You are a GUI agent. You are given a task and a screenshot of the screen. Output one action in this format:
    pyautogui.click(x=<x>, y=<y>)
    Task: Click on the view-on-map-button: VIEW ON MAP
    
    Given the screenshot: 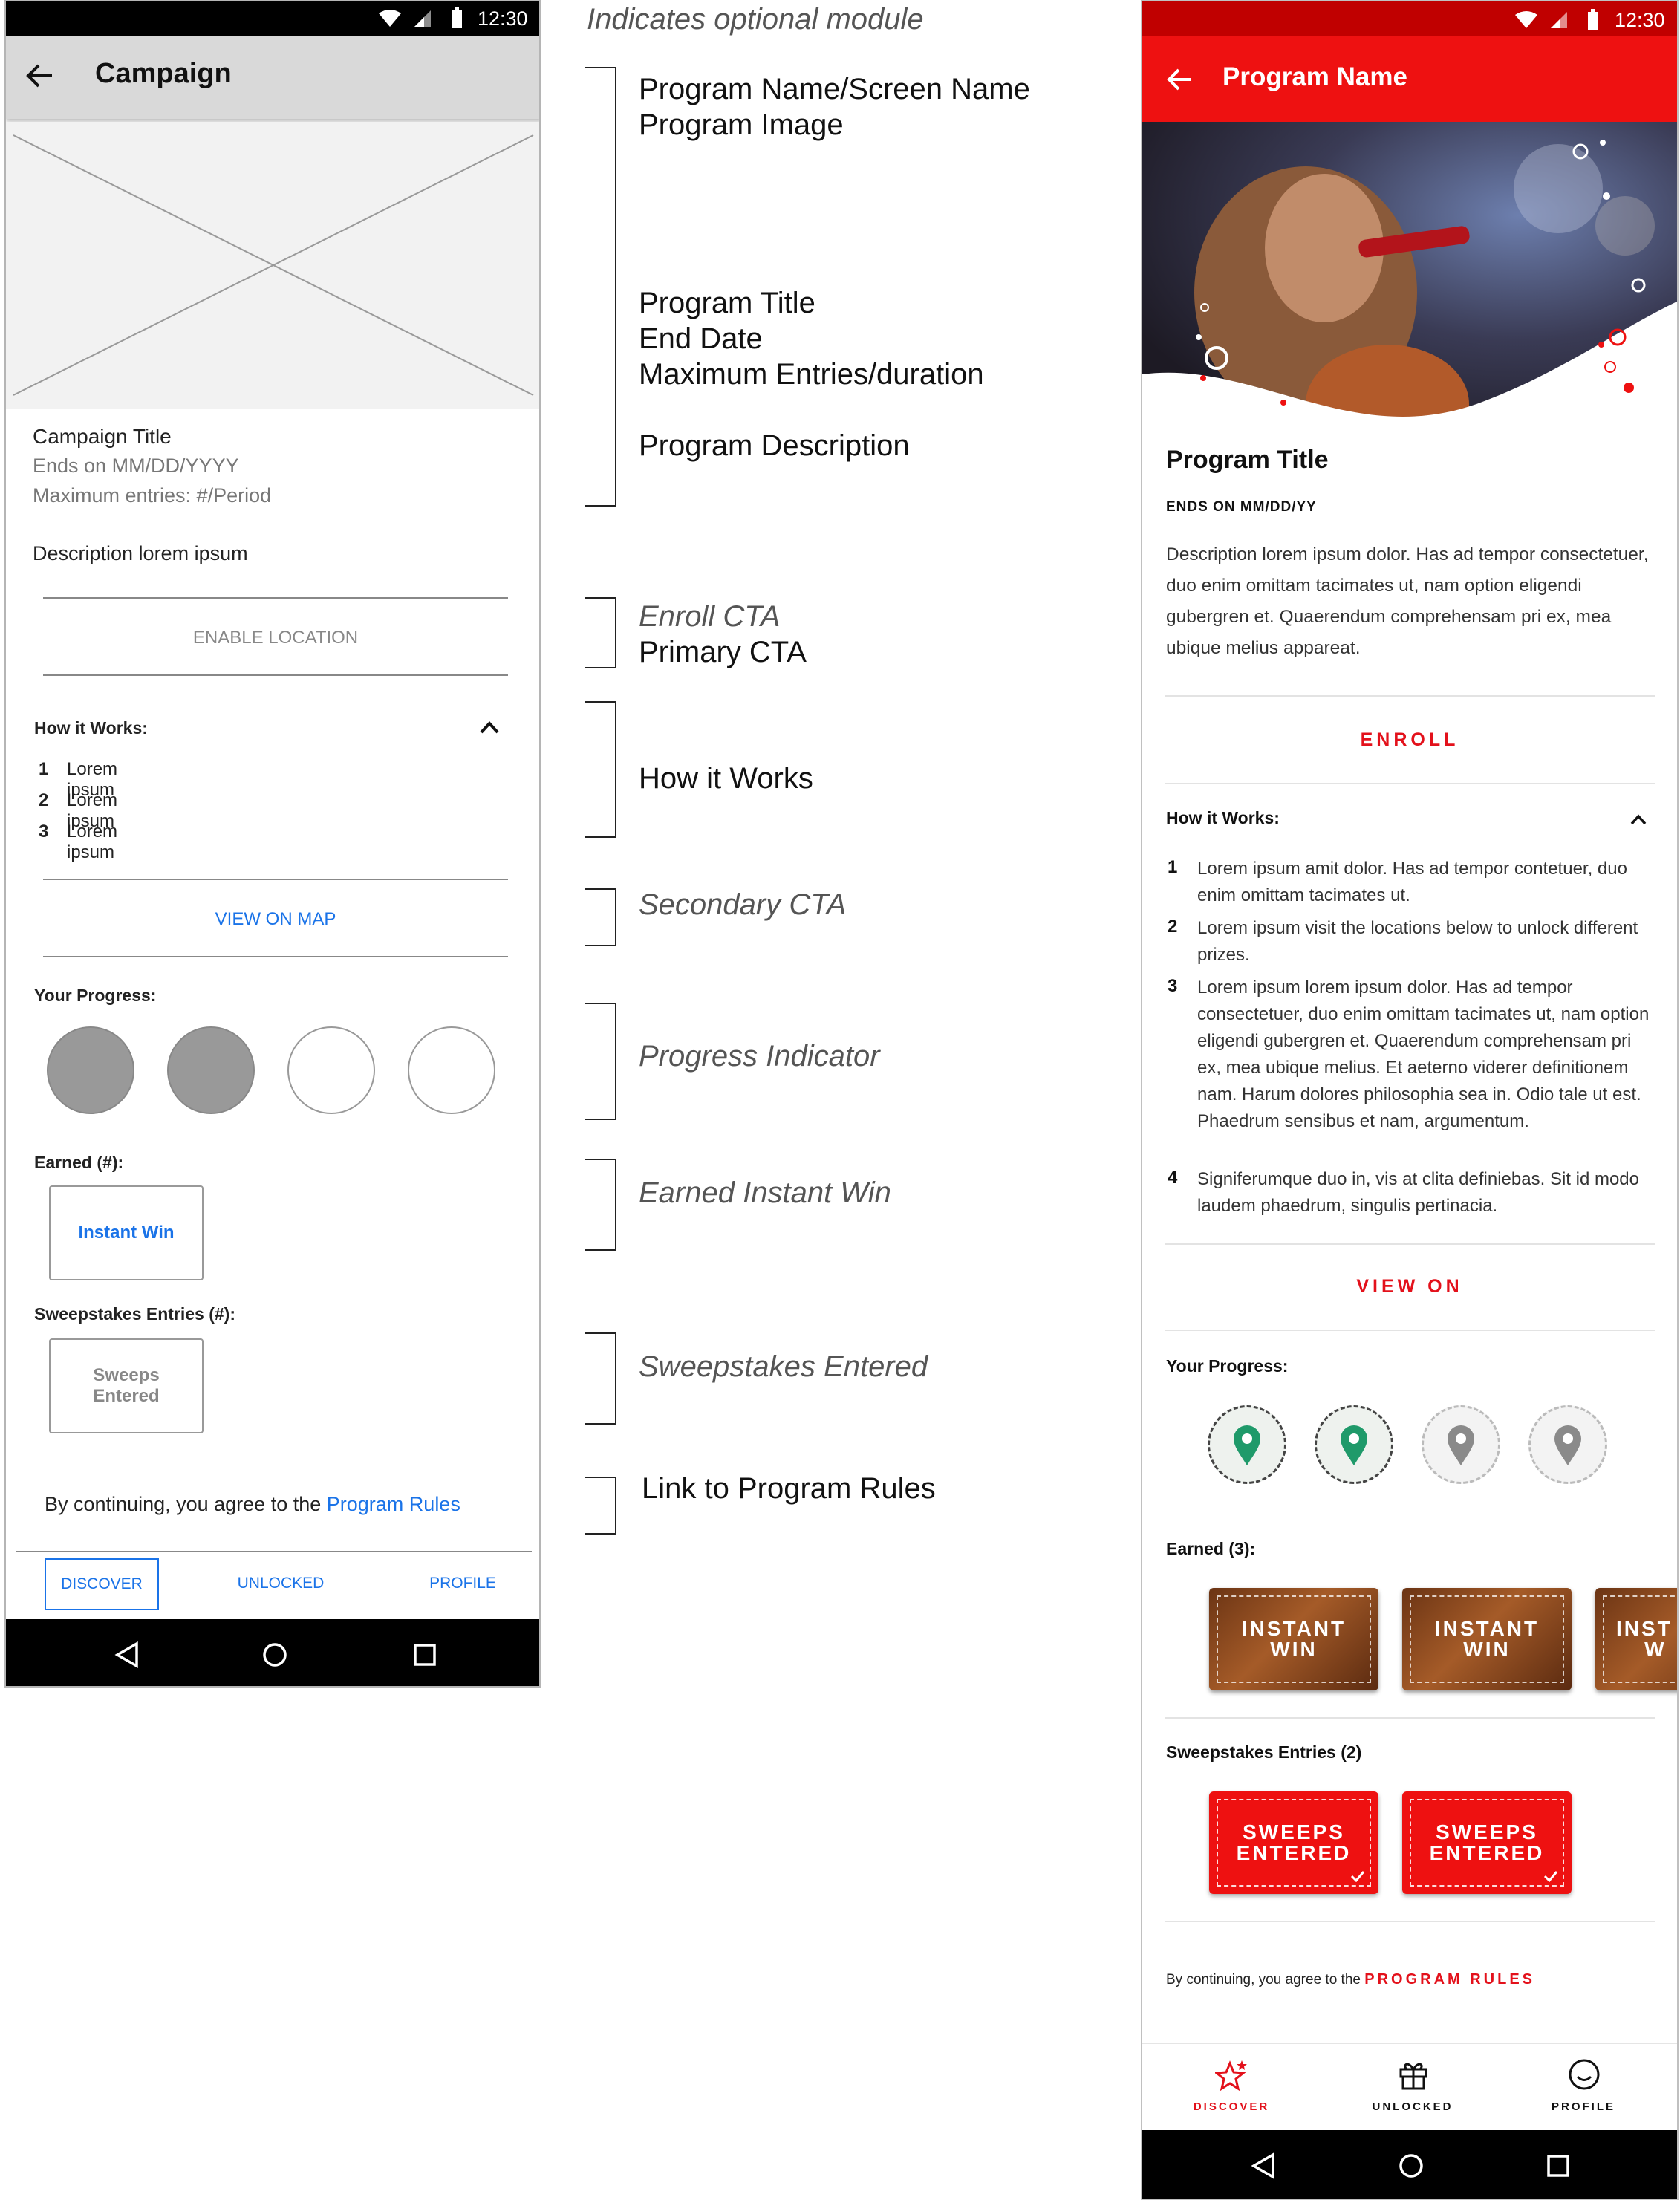 What is the action you would take?
    pyautogui.click(x=275, y=919)
    